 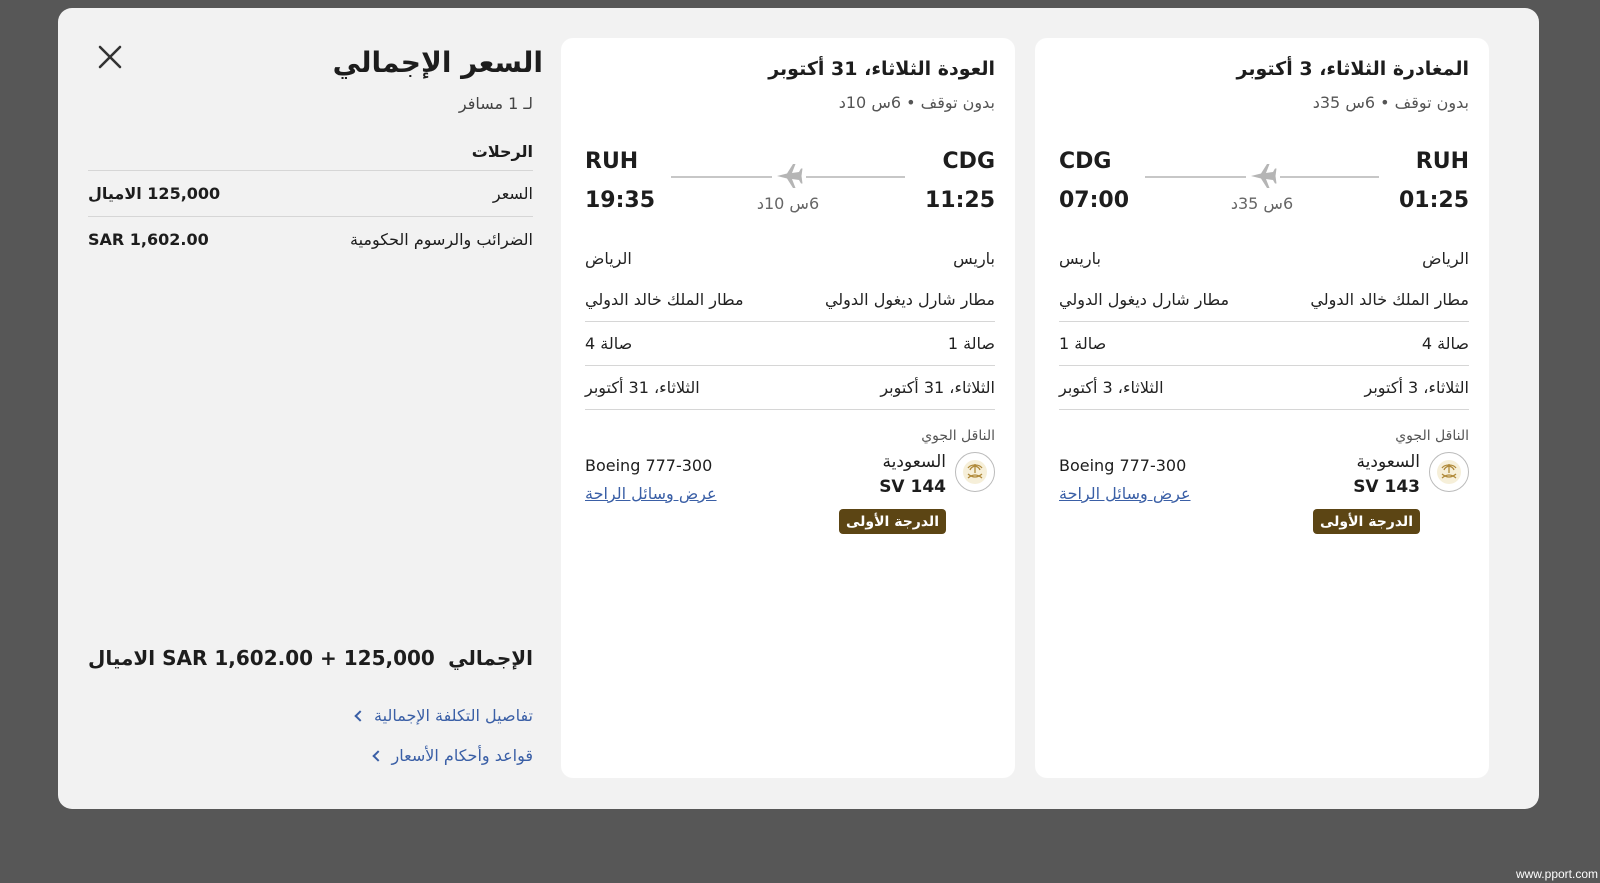 I want to click on destination-terminal: صالة 1, so click(x=1083, y=343).